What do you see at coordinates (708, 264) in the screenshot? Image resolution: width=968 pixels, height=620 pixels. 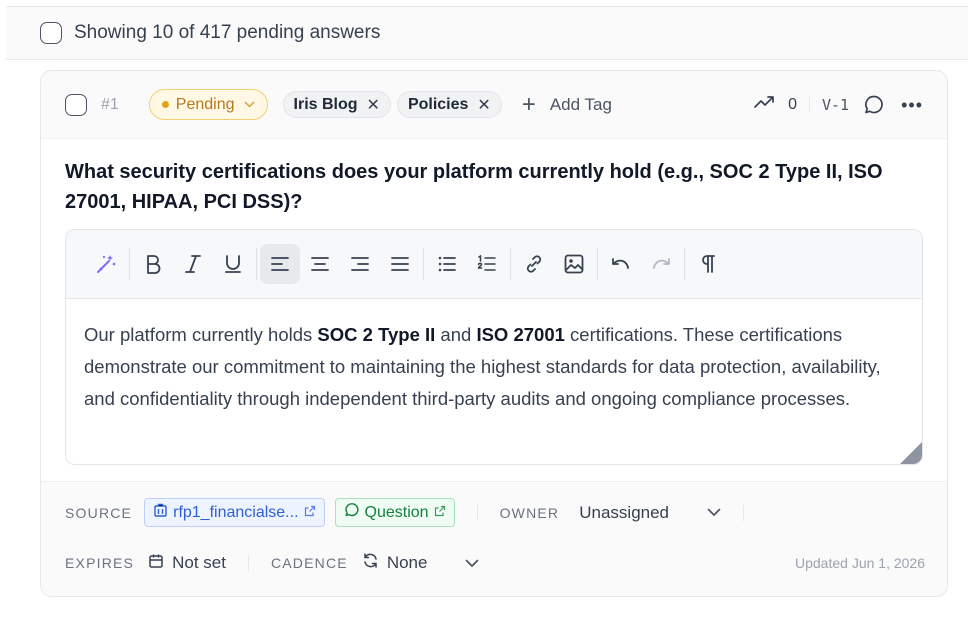 I see `pilcrow-icon` at bounding box center [708, 264].